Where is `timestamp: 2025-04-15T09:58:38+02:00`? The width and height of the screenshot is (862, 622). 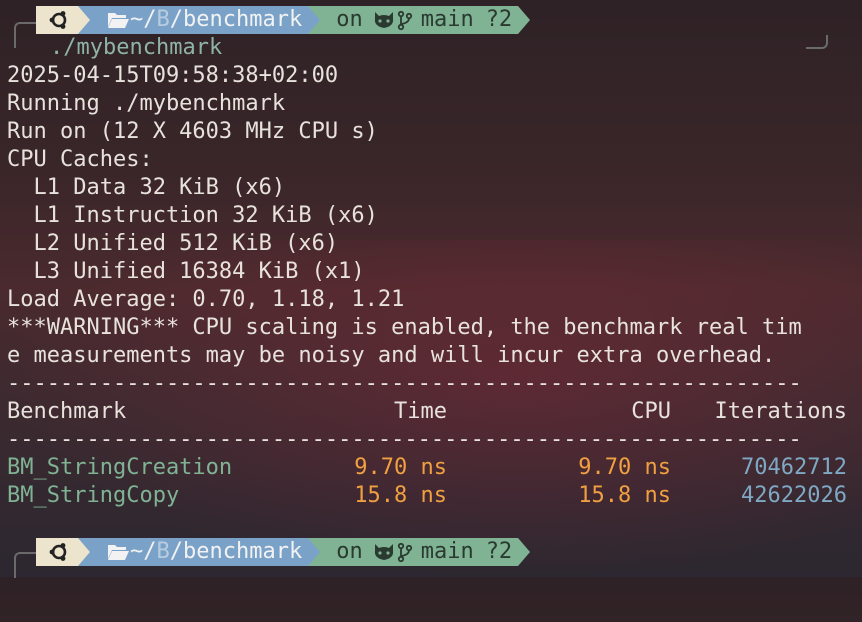
timestamp: 2025-04-15T09:58:38+02:00 is located at coordinates (173, 75).